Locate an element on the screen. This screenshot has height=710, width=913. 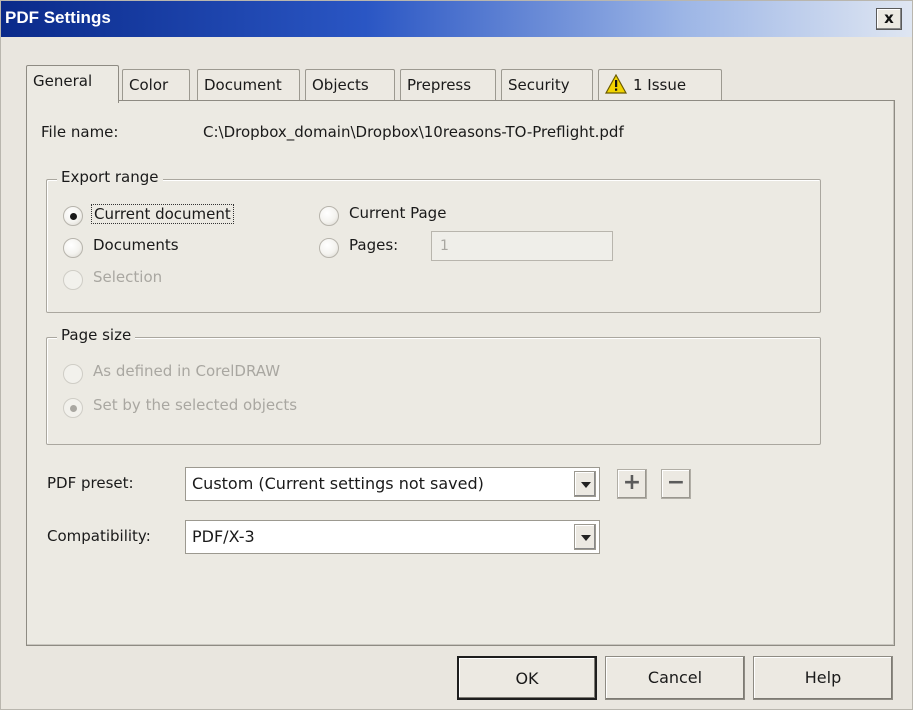
window-title: PDF Settings is located at coordinates (58, 17).